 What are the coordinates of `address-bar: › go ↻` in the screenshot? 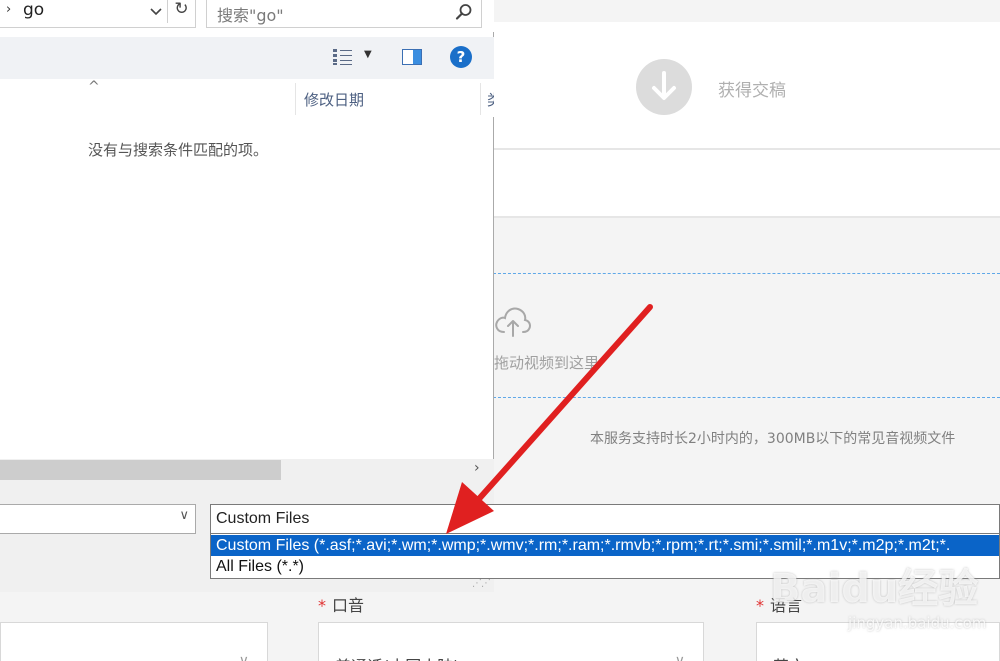 It's located at (98, 14).